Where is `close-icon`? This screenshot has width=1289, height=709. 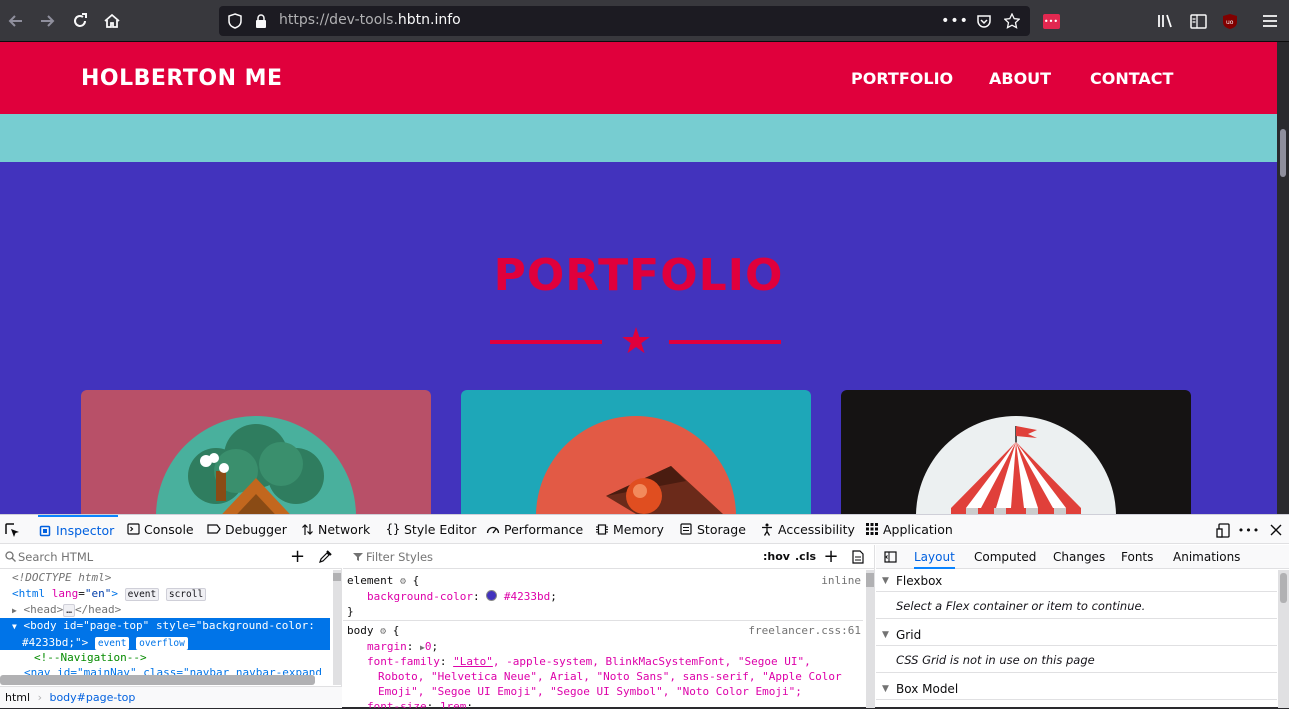 close-icon is located at coordinates (1276, 530).